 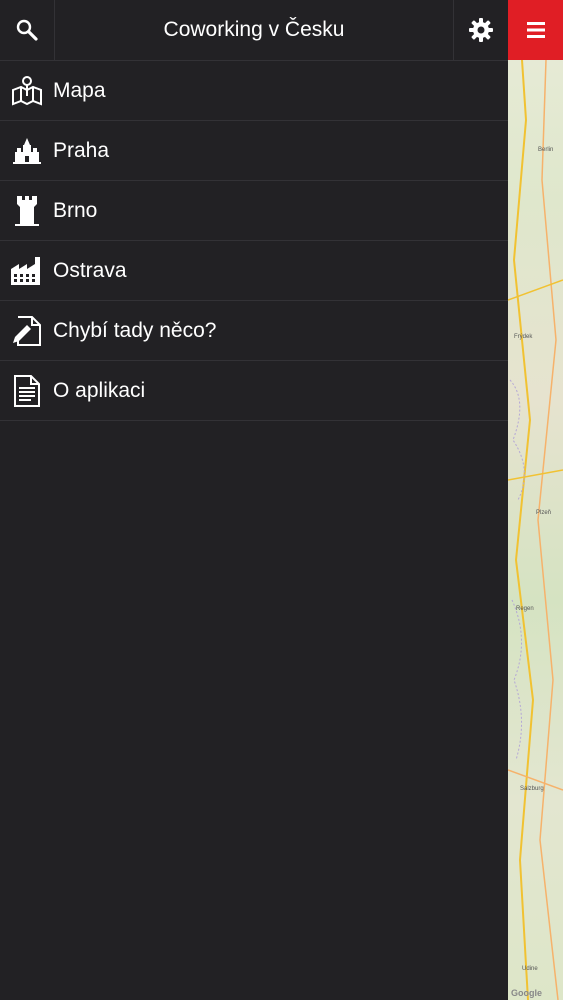 I want to click on map-label-salzburg: Salzburg, so click(x=532, y=789).